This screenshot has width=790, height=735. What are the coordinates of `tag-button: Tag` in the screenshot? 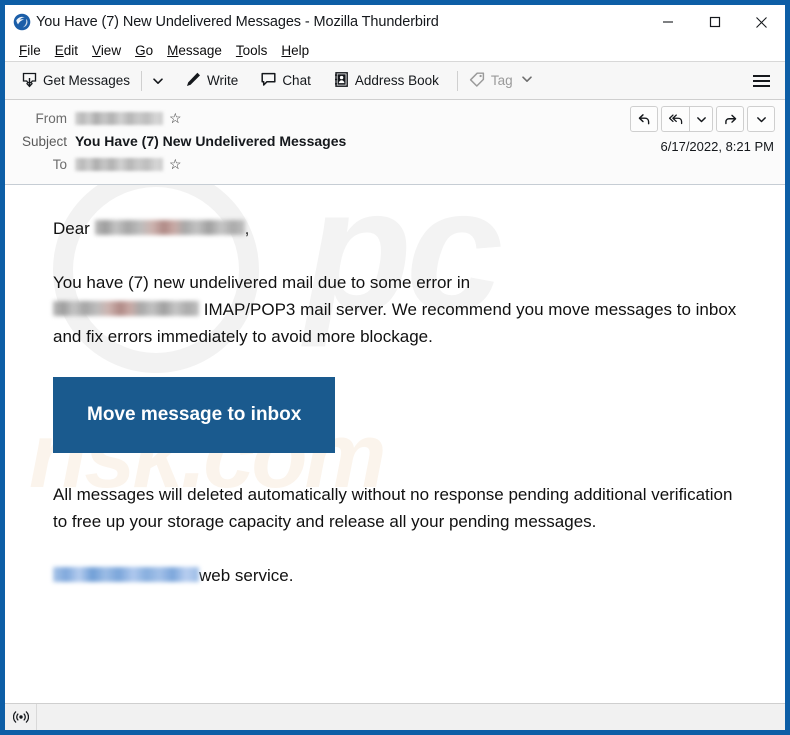 It's located at (501, 81).